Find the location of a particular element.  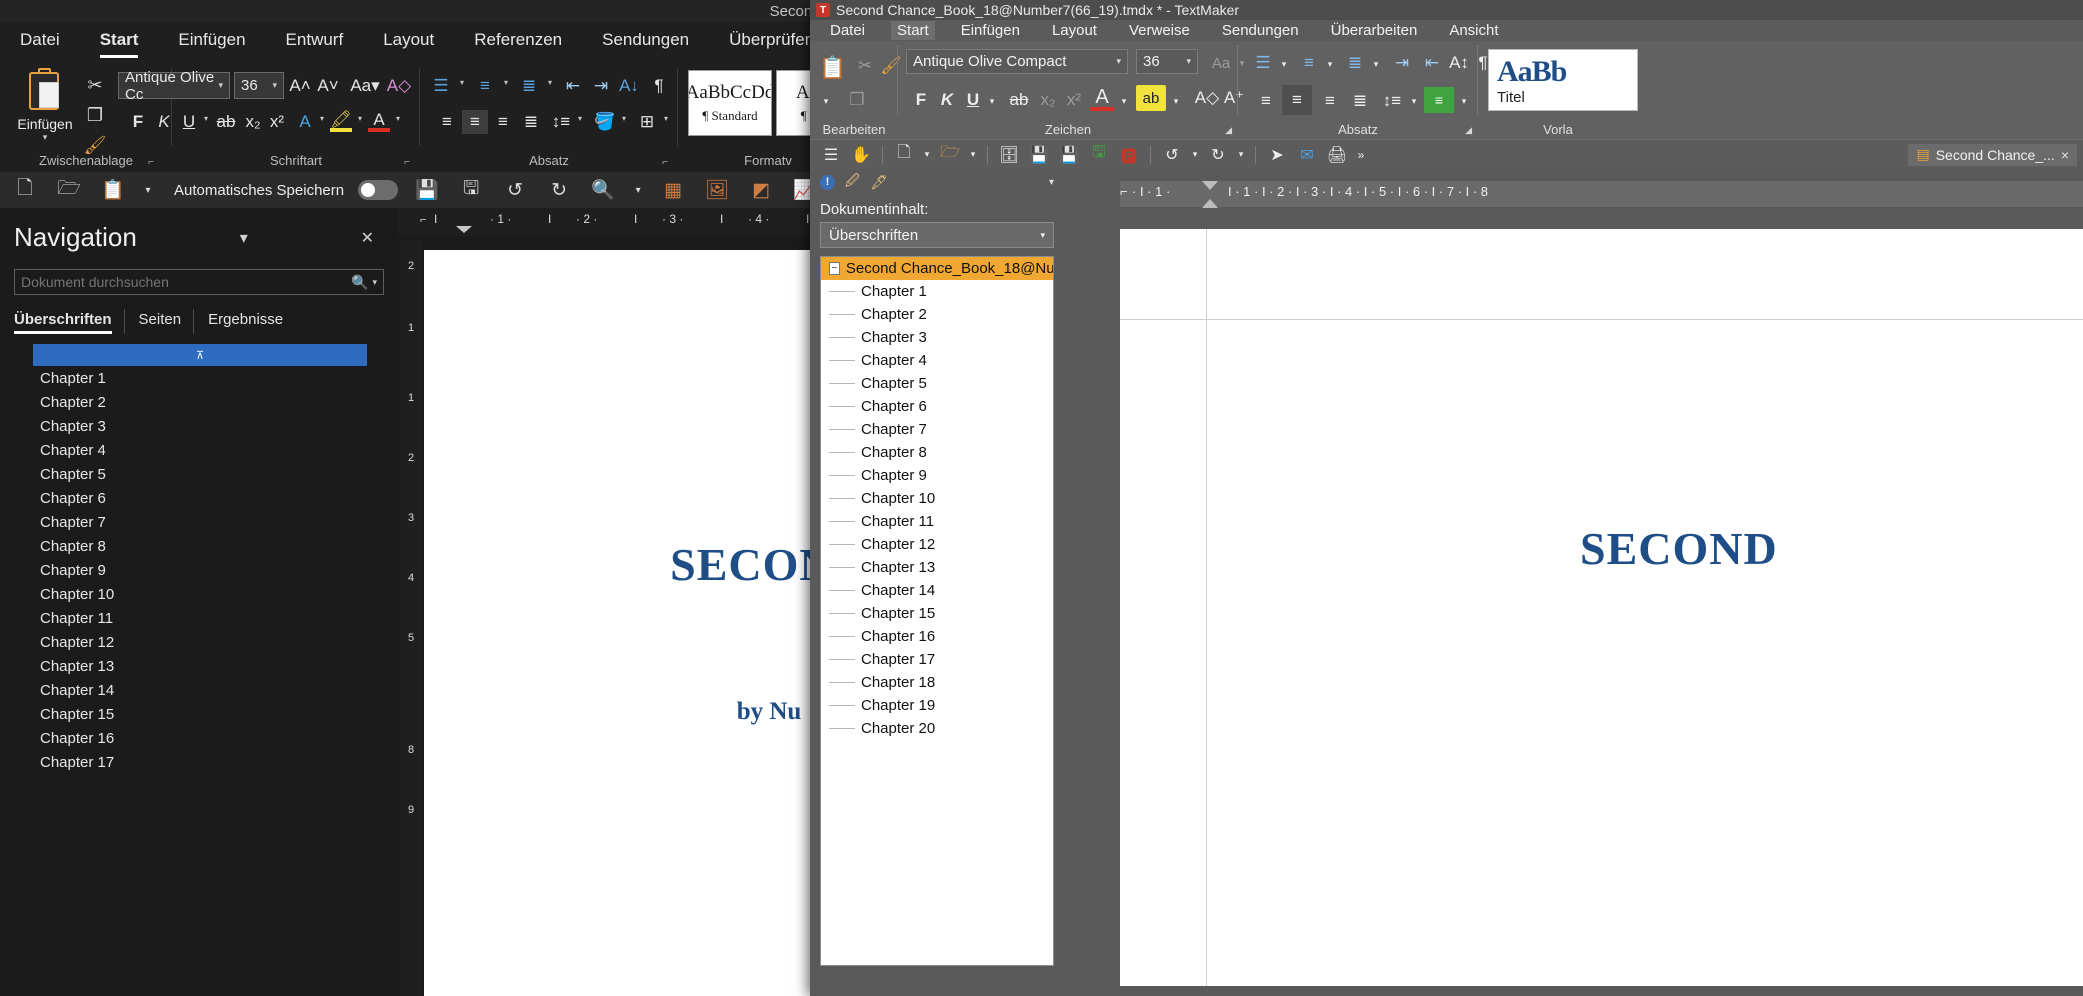

list-view-icon: ☰ is located at coordinates (831, 155).